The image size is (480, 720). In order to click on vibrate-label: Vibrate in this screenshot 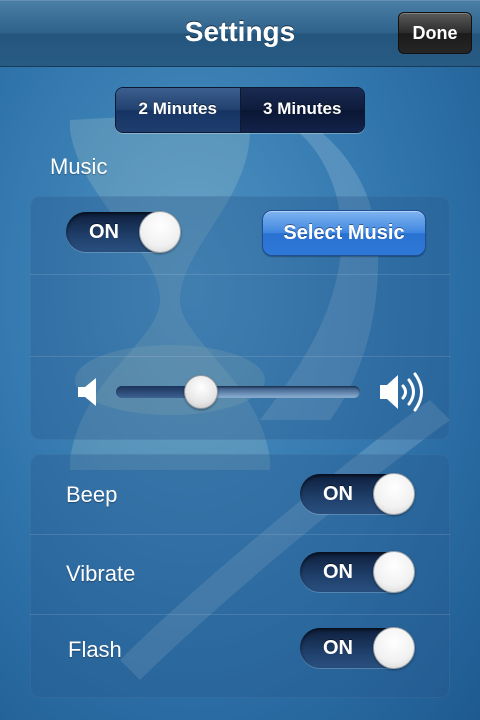, I will do `click(101, 573)`.